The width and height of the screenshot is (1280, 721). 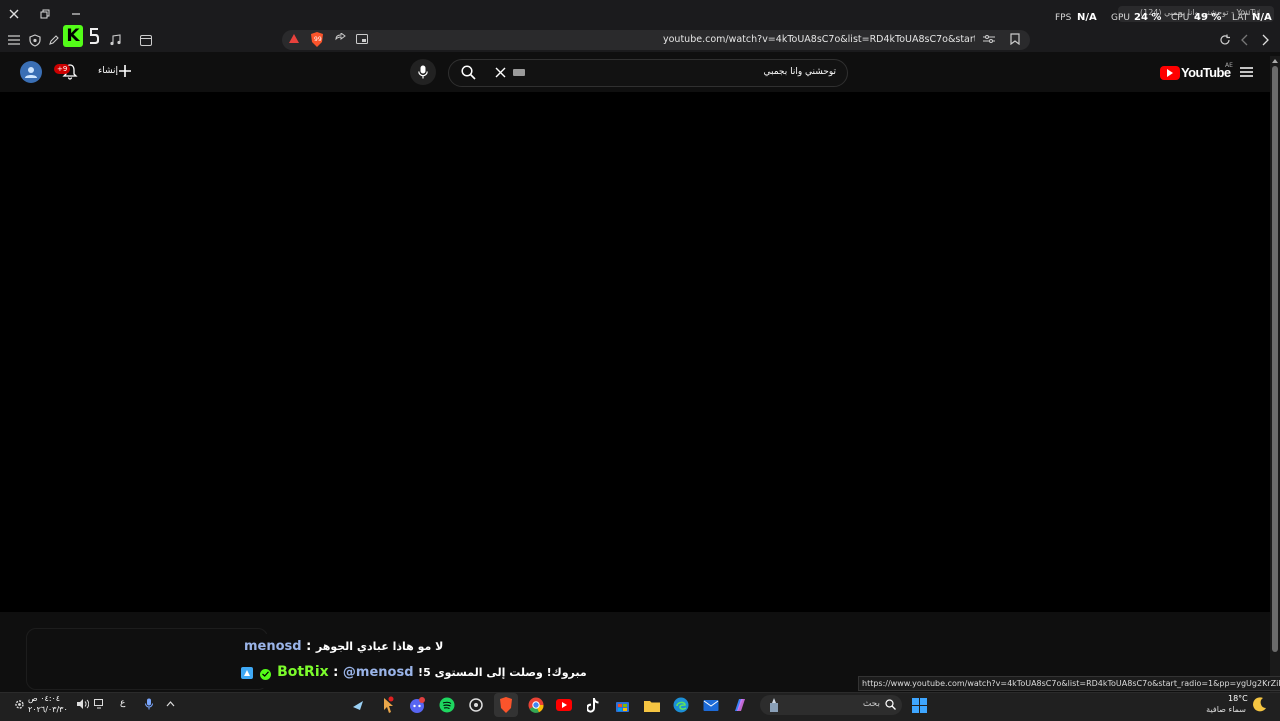 What do you see at coordinates (115, 40) in the screenshot?
I see `music-icon` at bounding box center [115, 40].